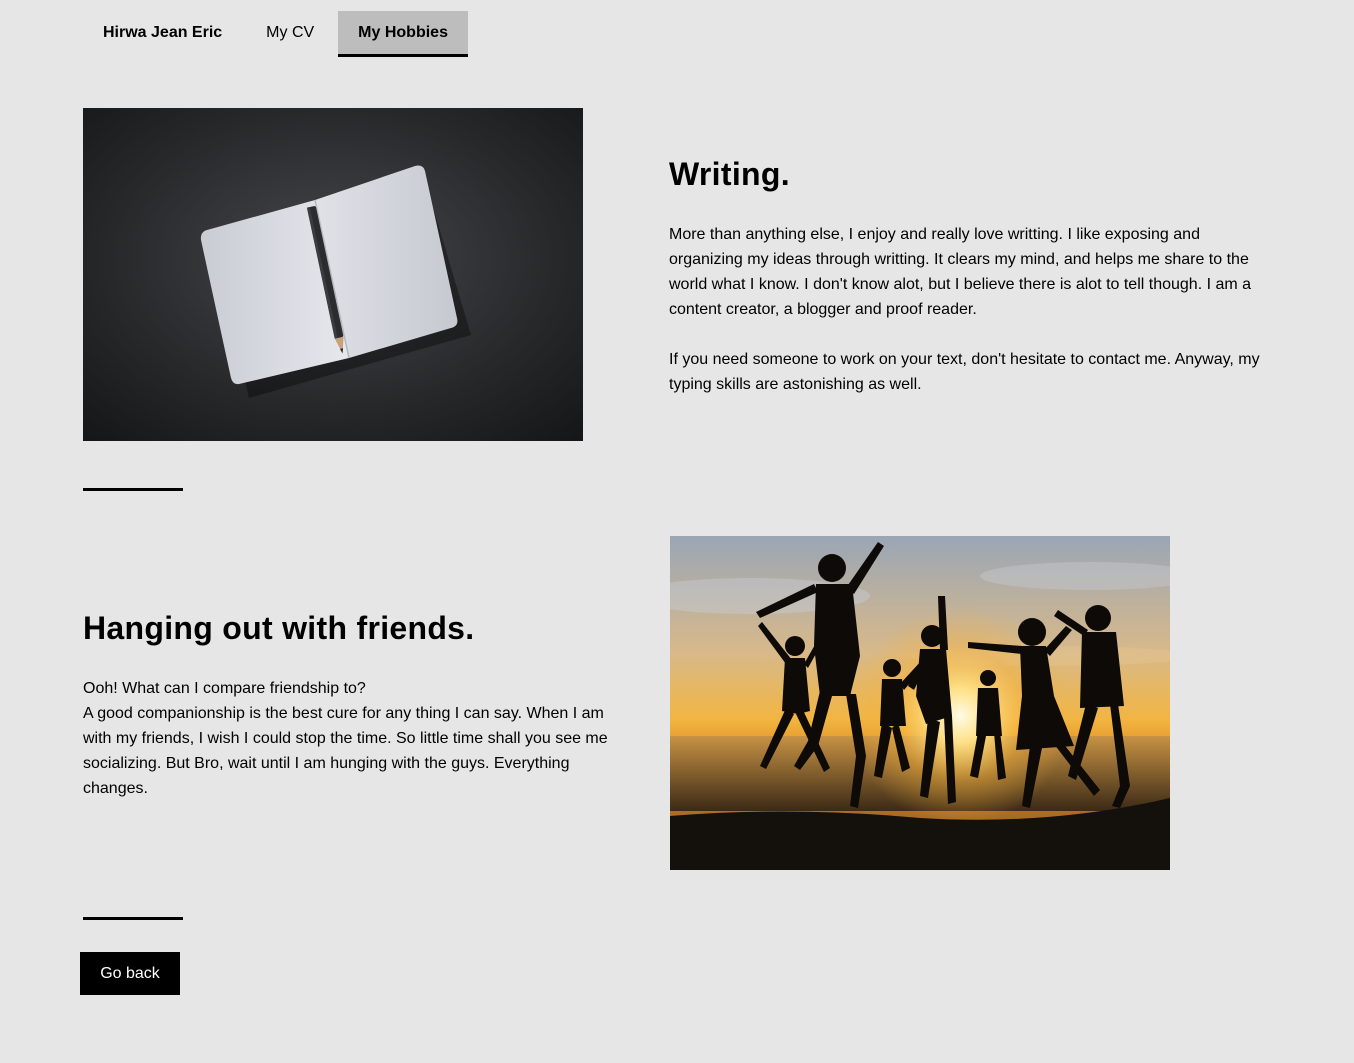  I want to click on writing-title: Writing., so click(729, 174).